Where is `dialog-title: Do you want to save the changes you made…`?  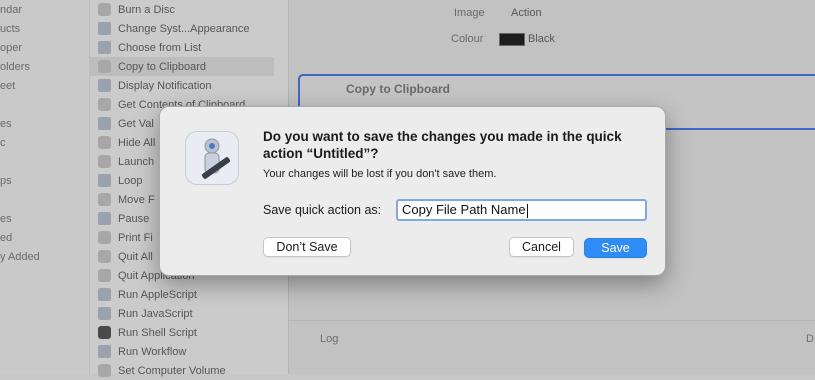
dialog-title: Do you want to save the changes you made… is located at coordinates (442, 145).